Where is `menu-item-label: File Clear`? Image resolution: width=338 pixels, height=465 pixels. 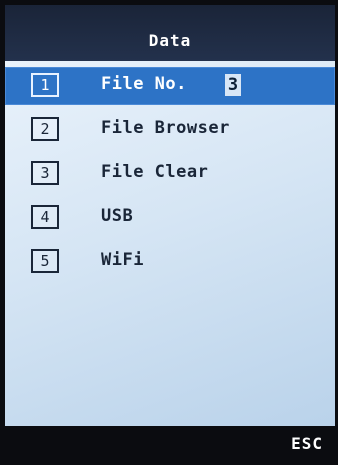 menu-item-label: File Clear is located at coordinates (155, 172).